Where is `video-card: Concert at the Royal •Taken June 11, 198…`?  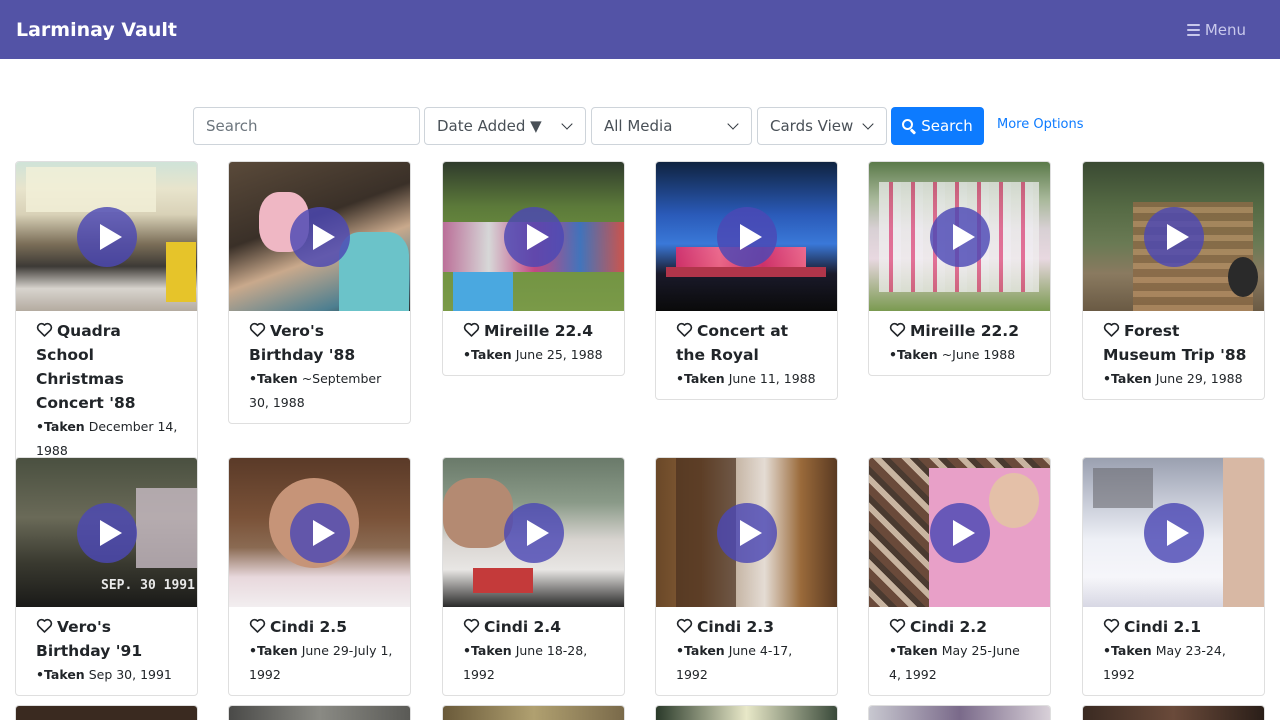
video-card: Concert at the Royal •Taken June 11, 198… is located at coordinates (746, 280).